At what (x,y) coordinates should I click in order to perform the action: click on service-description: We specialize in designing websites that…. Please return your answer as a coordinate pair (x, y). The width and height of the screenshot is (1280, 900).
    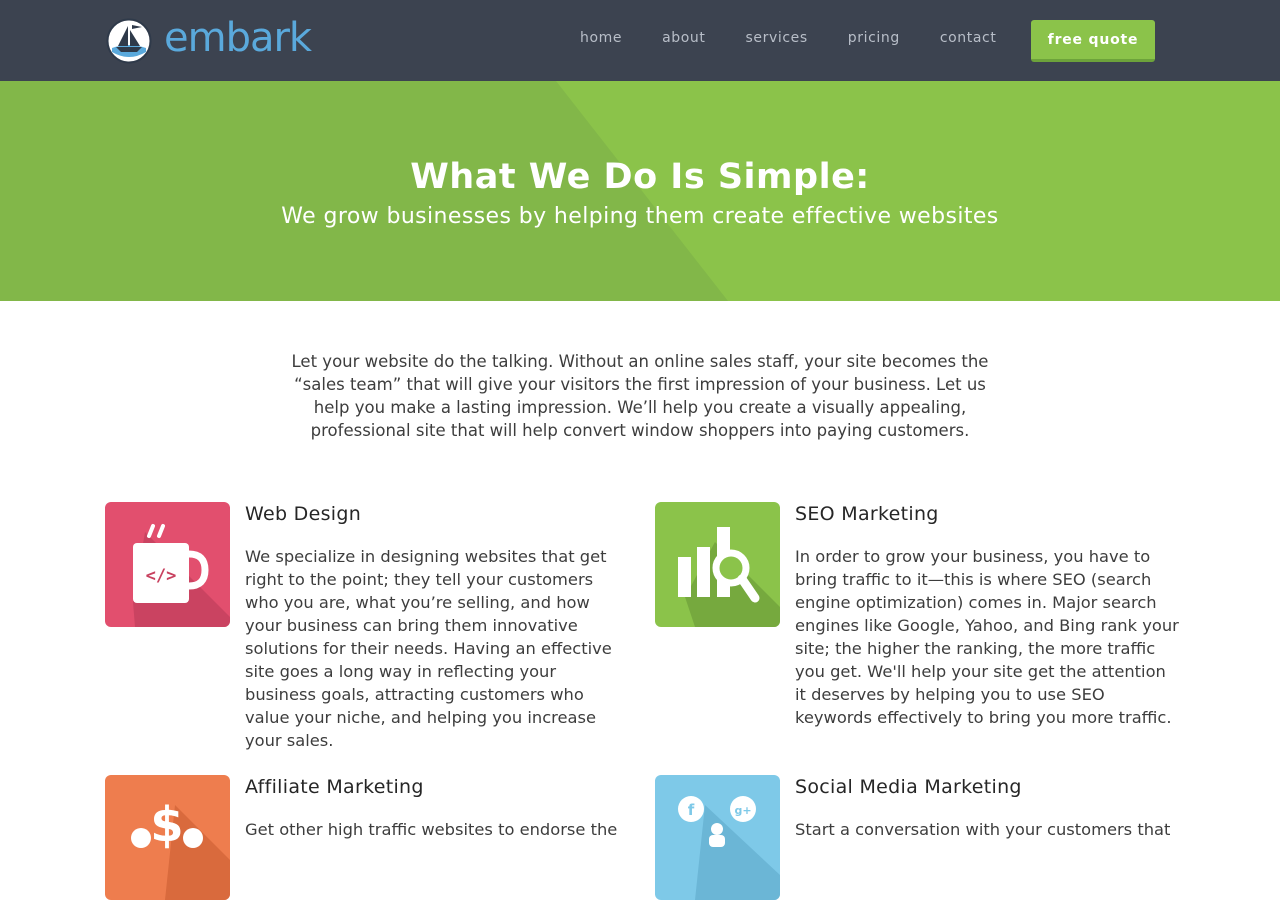
    Looking at the image, I should click on (428, 648).